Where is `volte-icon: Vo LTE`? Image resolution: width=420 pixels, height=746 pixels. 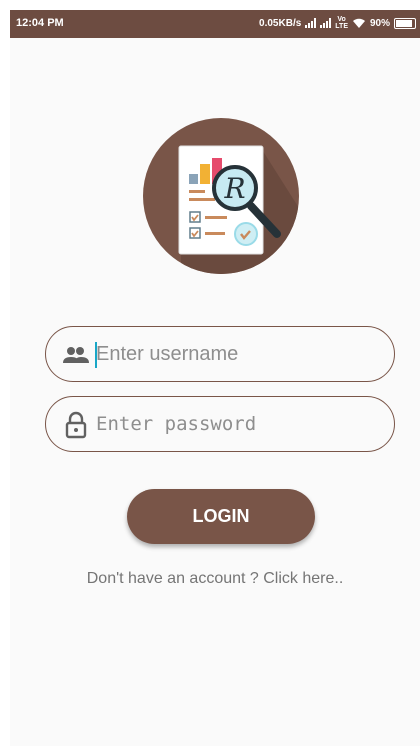
volte-icon: Vo LTE is located at coordinates (341, 23).